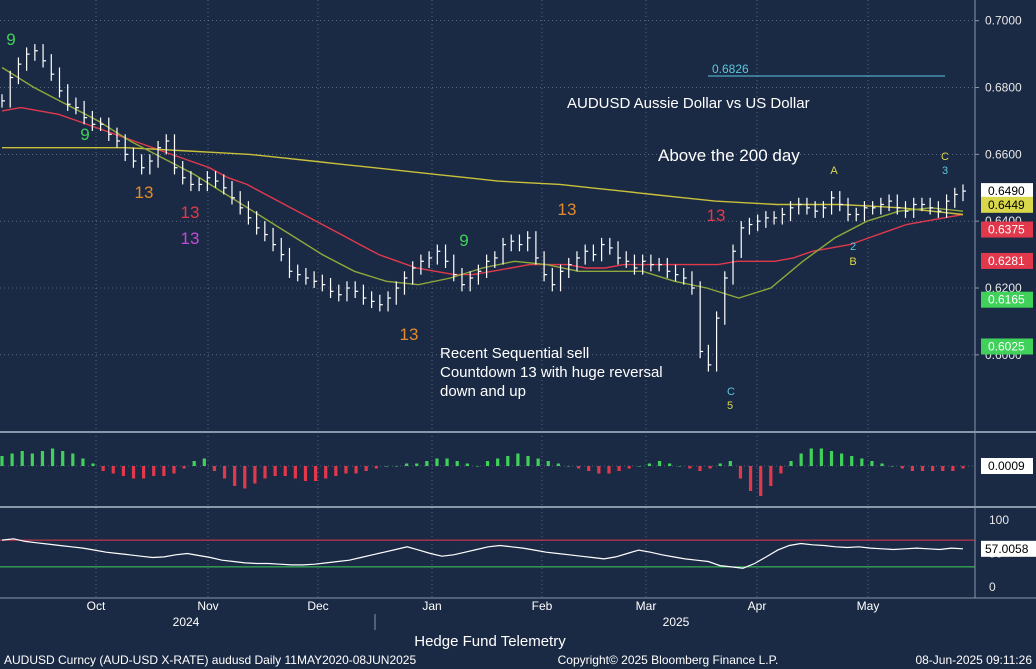 The width and height of the screenshot is (1036, 669). Describe the element at coordinates (1003, 88) in the screenshot. I see `y-tick-label: 0.6800` at that location.